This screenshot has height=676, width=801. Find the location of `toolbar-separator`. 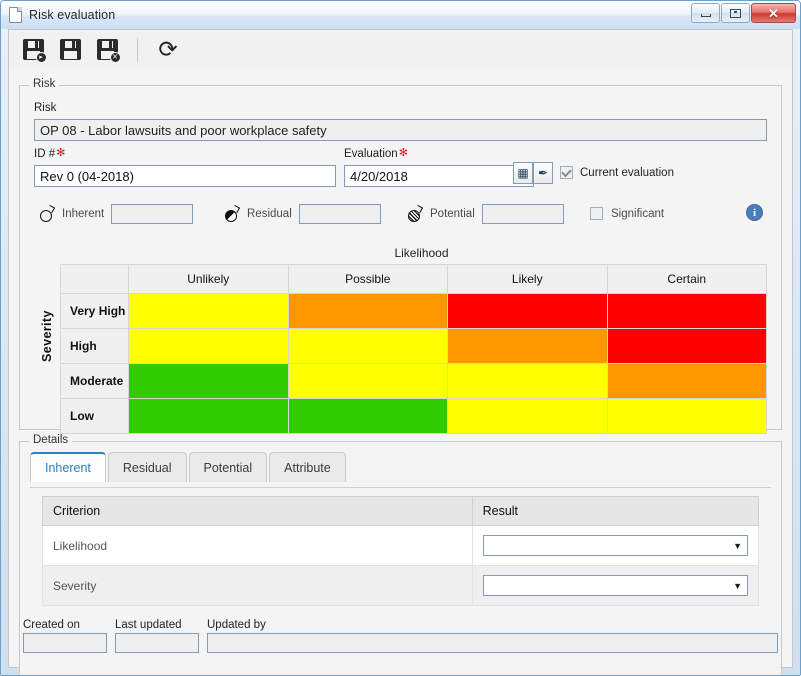

toolbar-separator is located at coordinates (137, 49).